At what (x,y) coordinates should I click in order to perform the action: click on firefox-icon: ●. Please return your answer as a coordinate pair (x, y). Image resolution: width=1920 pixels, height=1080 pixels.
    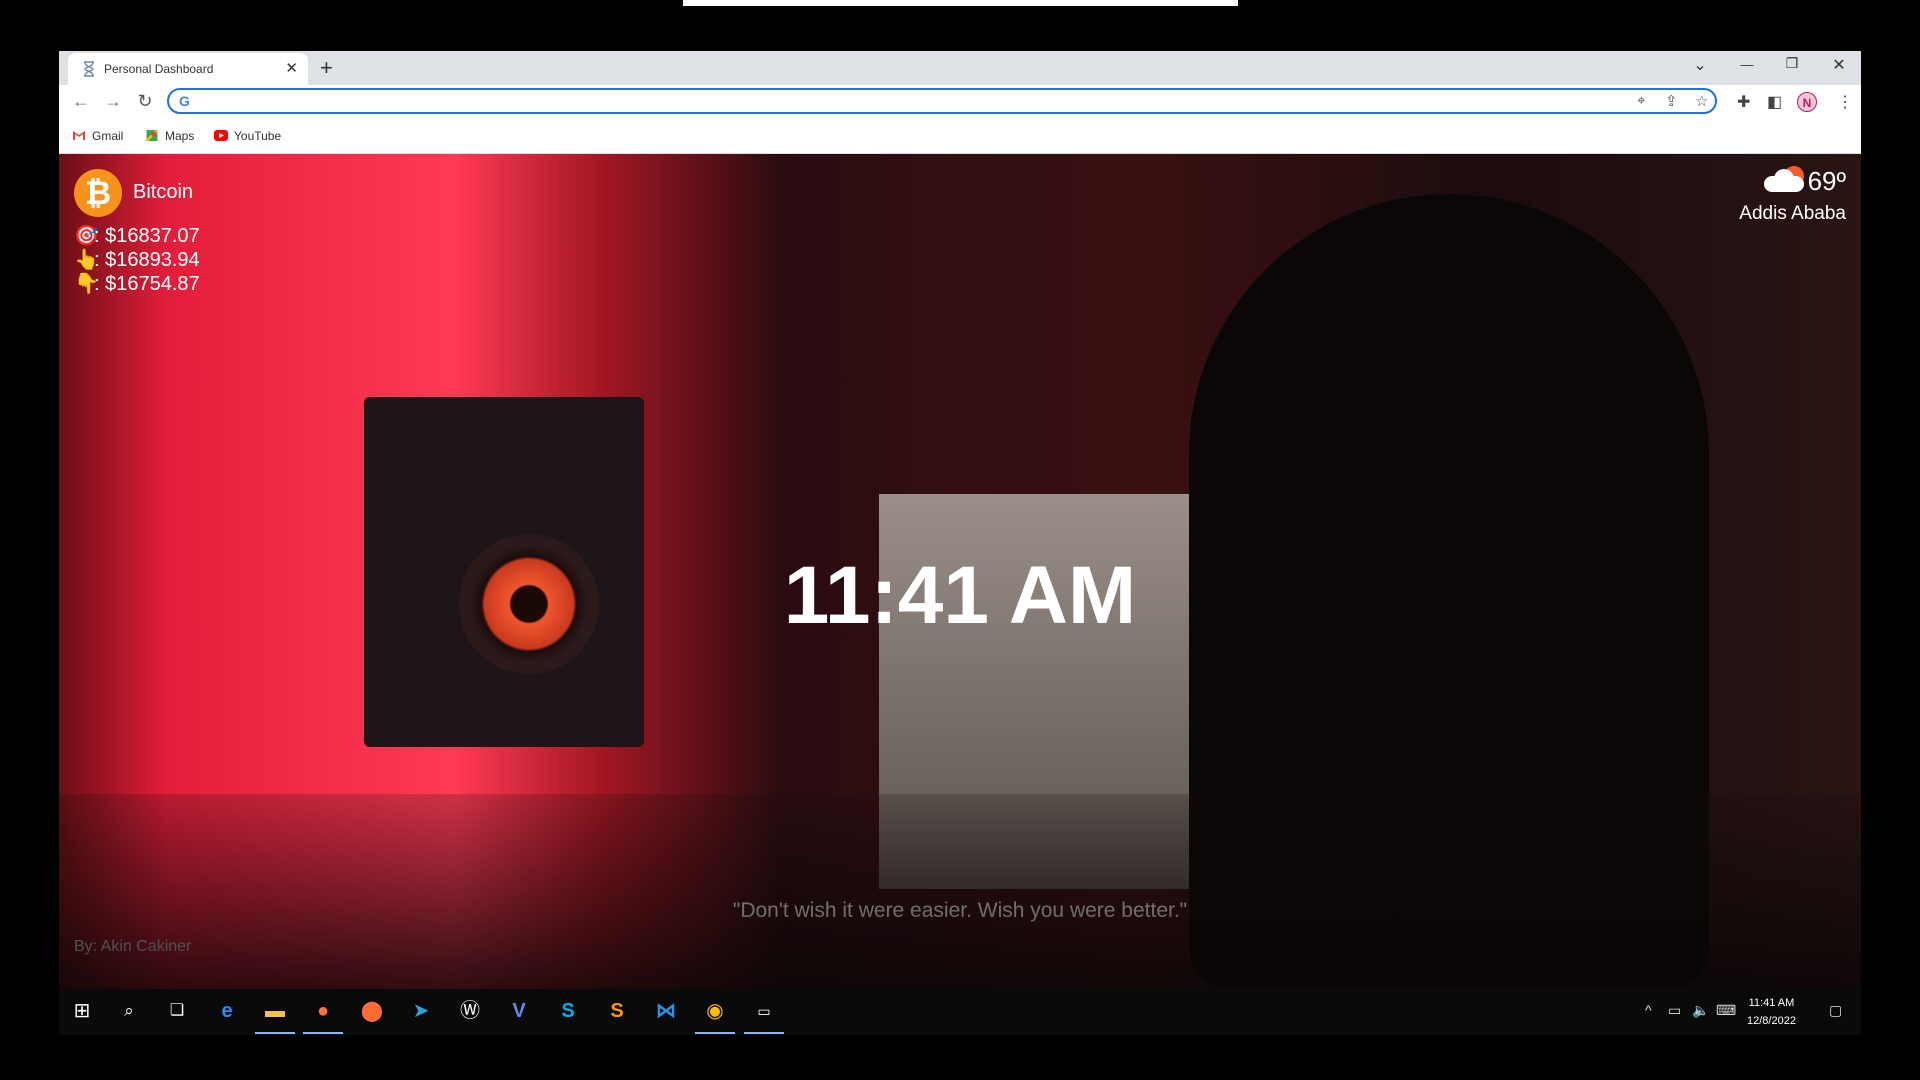
    Looking at the image, I should click on (323, 1011).